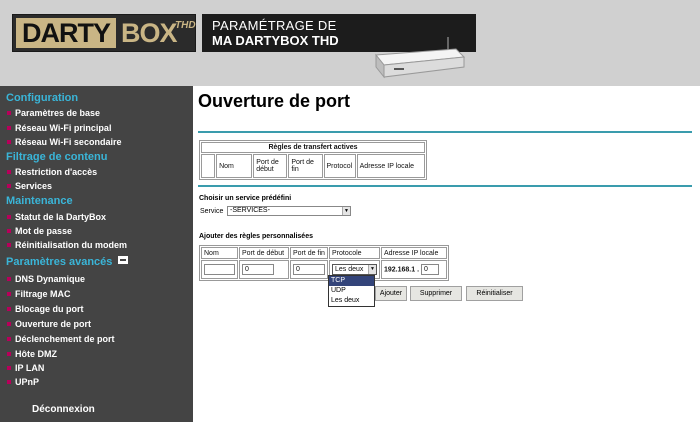 The image size is (700, 422). Describe the element at coordinates (56, 172) in the screenshot. I see `nav-label: Restriction d'accès` at that location.